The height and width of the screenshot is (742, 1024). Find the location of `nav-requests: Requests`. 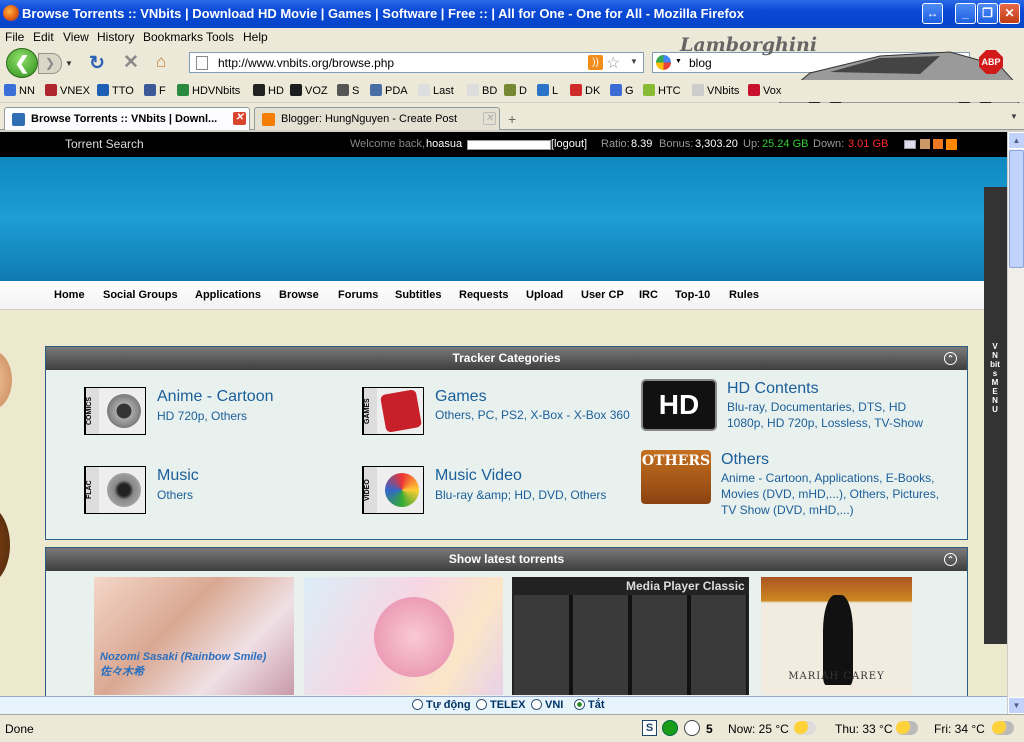

nav-requests: Requests is located at coordinates (484, 295).